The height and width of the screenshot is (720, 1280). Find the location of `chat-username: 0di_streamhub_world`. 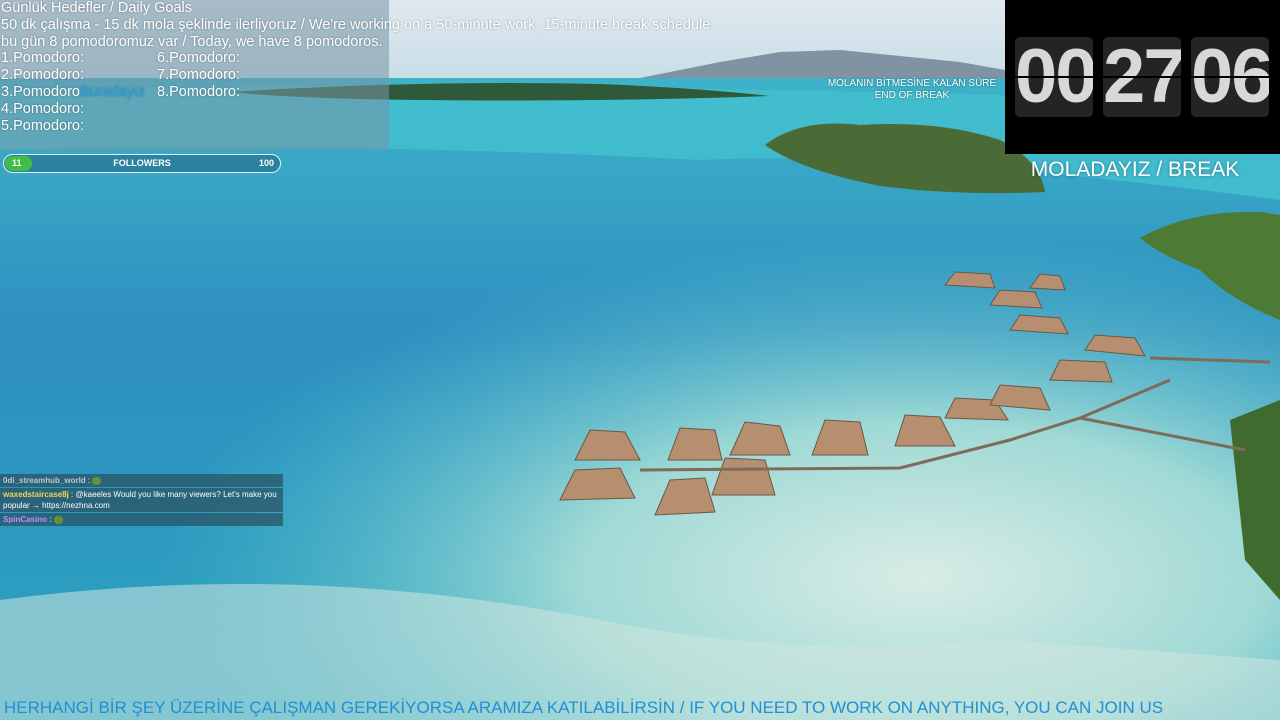

chat-username: 0di_streamhub_world is located at coordinates (44, 480).